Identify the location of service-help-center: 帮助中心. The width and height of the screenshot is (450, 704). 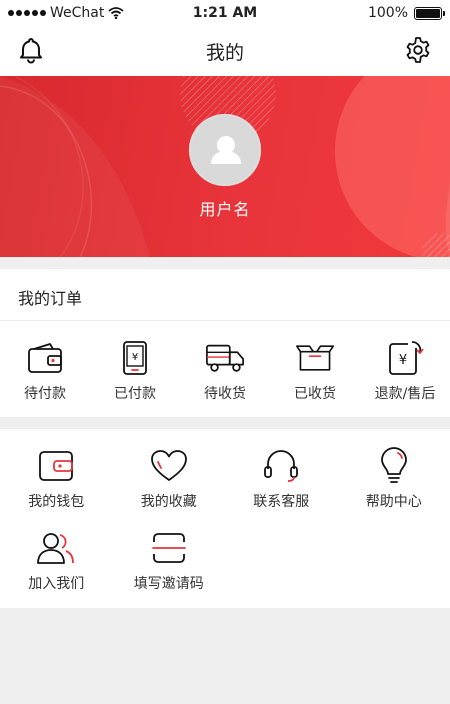
(394, 470).